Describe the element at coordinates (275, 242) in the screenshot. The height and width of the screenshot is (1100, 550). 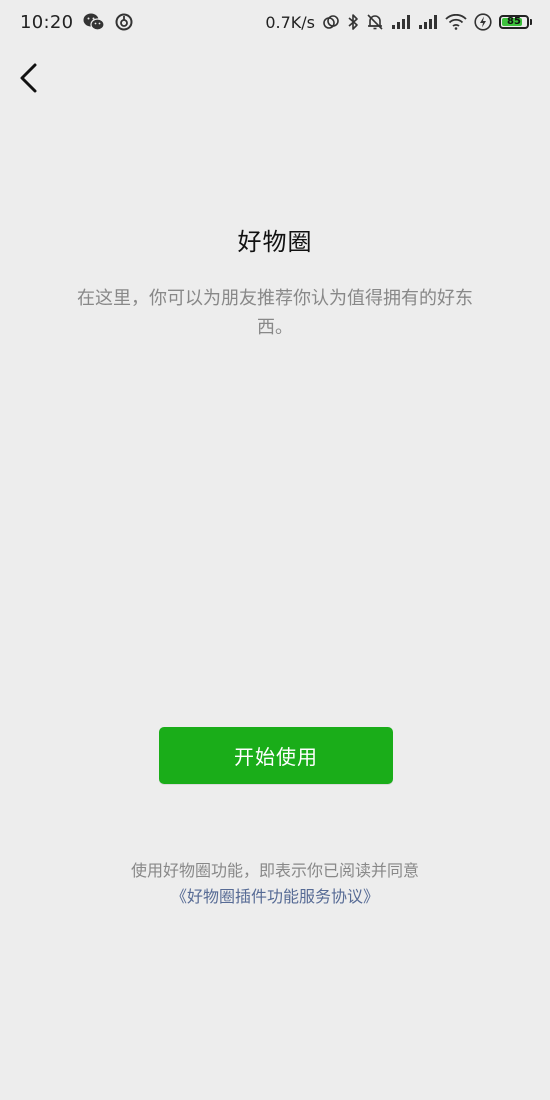
I see `page-title: 好物圈` at that location.